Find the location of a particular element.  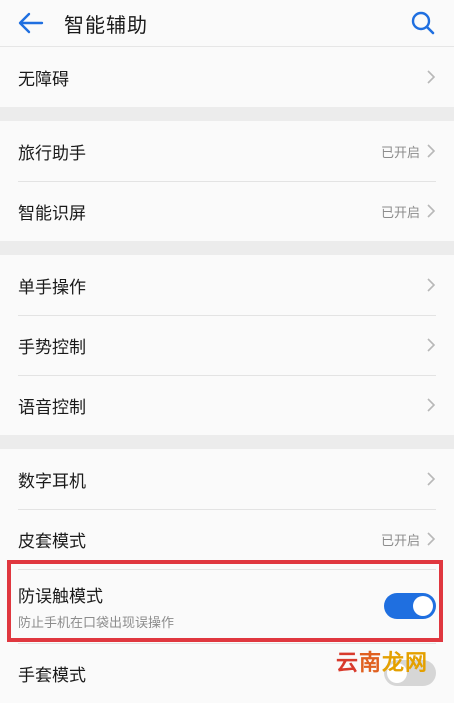

search-button is located at coordinates (423, 23).